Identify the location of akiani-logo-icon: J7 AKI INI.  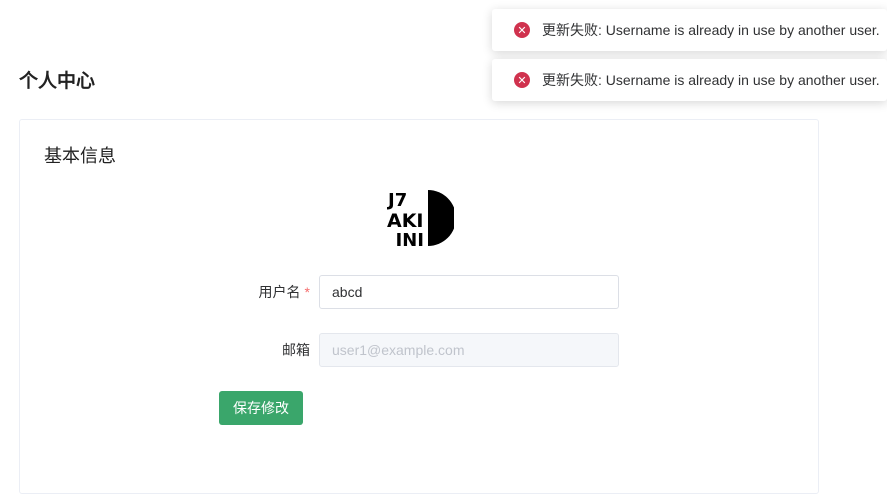
(421, 219).